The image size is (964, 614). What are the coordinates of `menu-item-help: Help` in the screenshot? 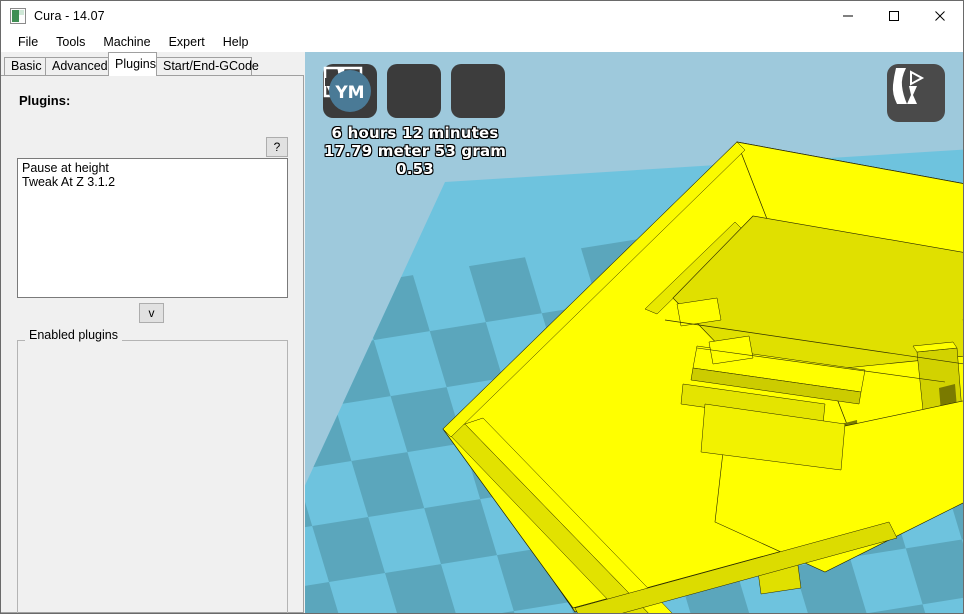 It's located at (236, 42).